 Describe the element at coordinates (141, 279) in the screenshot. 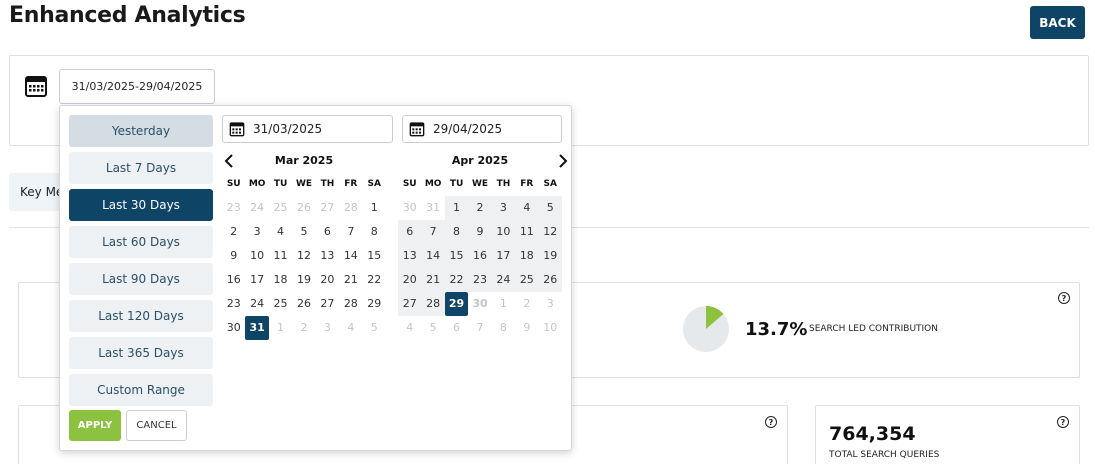

I see `range-last-90-days: Last 90 Days` at that location.